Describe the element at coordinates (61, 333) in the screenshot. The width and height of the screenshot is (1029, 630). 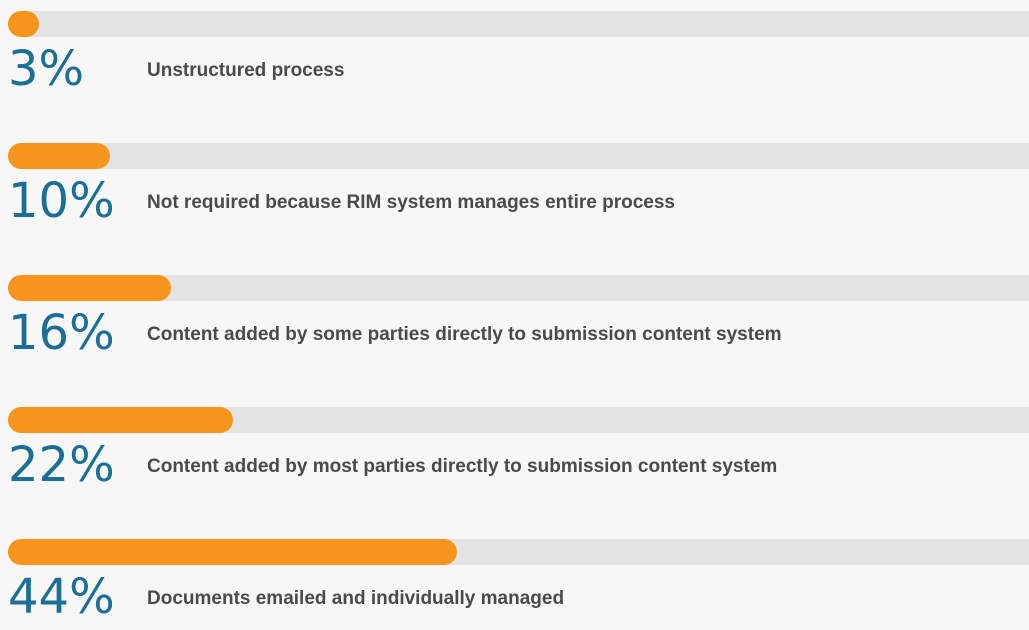
I see `value-label: 16%` at that location.